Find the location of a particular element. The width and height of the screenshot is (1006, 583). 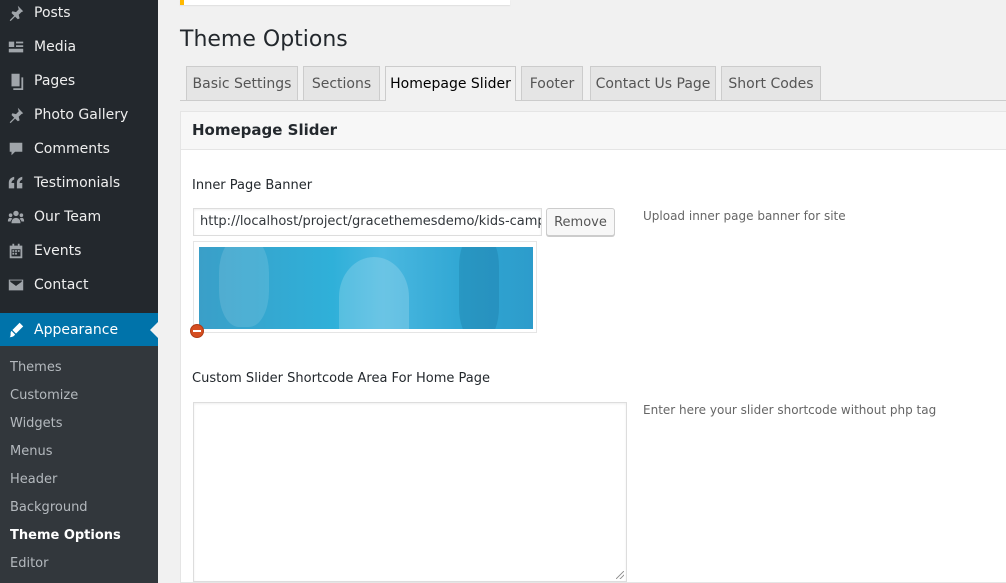

paintbrush-icon is located at coordinates (16, 330).